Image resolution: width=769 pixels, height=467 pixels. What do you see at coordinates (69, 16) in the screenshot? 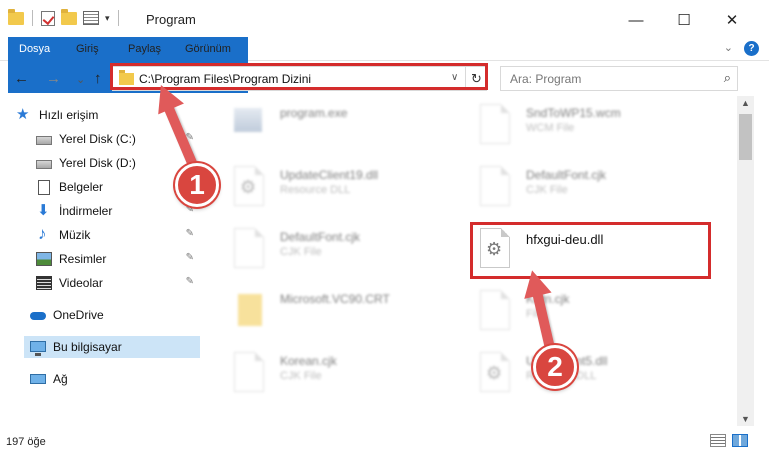
I see `new-folder-icon` at bounding box center [69, 16].